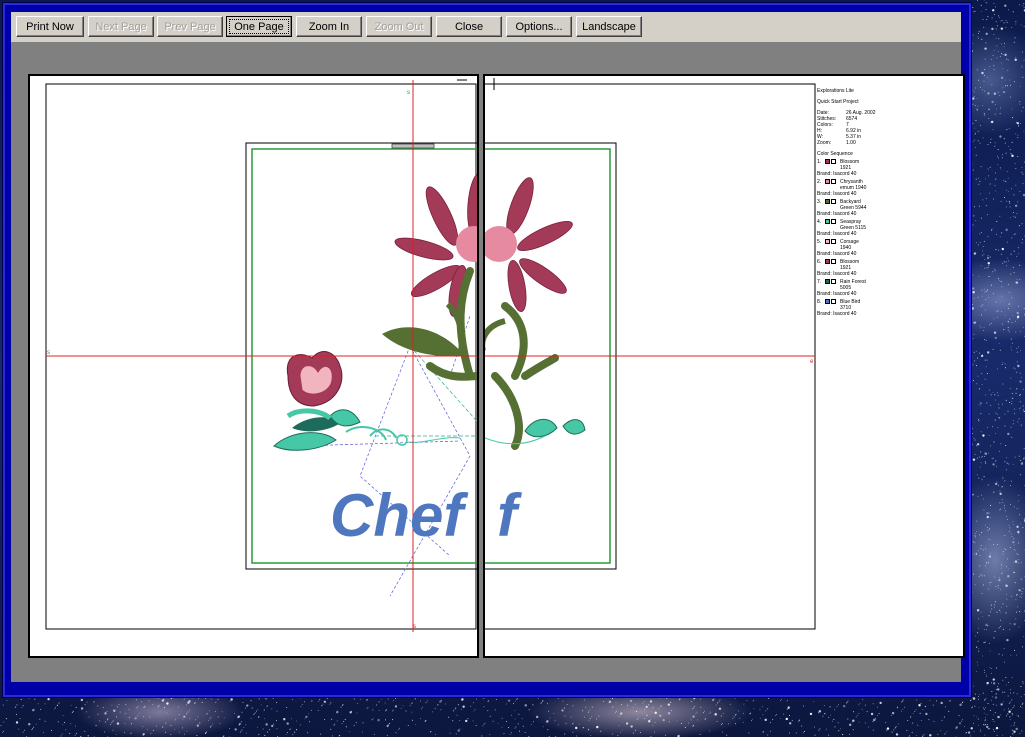  Describe the element at coordinates (837, 254) in the screenshot. I see `thread-brand: Brand: Isacord 40` at that location.